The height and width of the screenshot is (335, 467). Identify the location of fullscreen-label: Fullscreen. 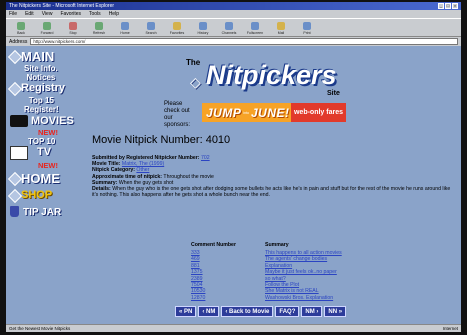
(255, 33).